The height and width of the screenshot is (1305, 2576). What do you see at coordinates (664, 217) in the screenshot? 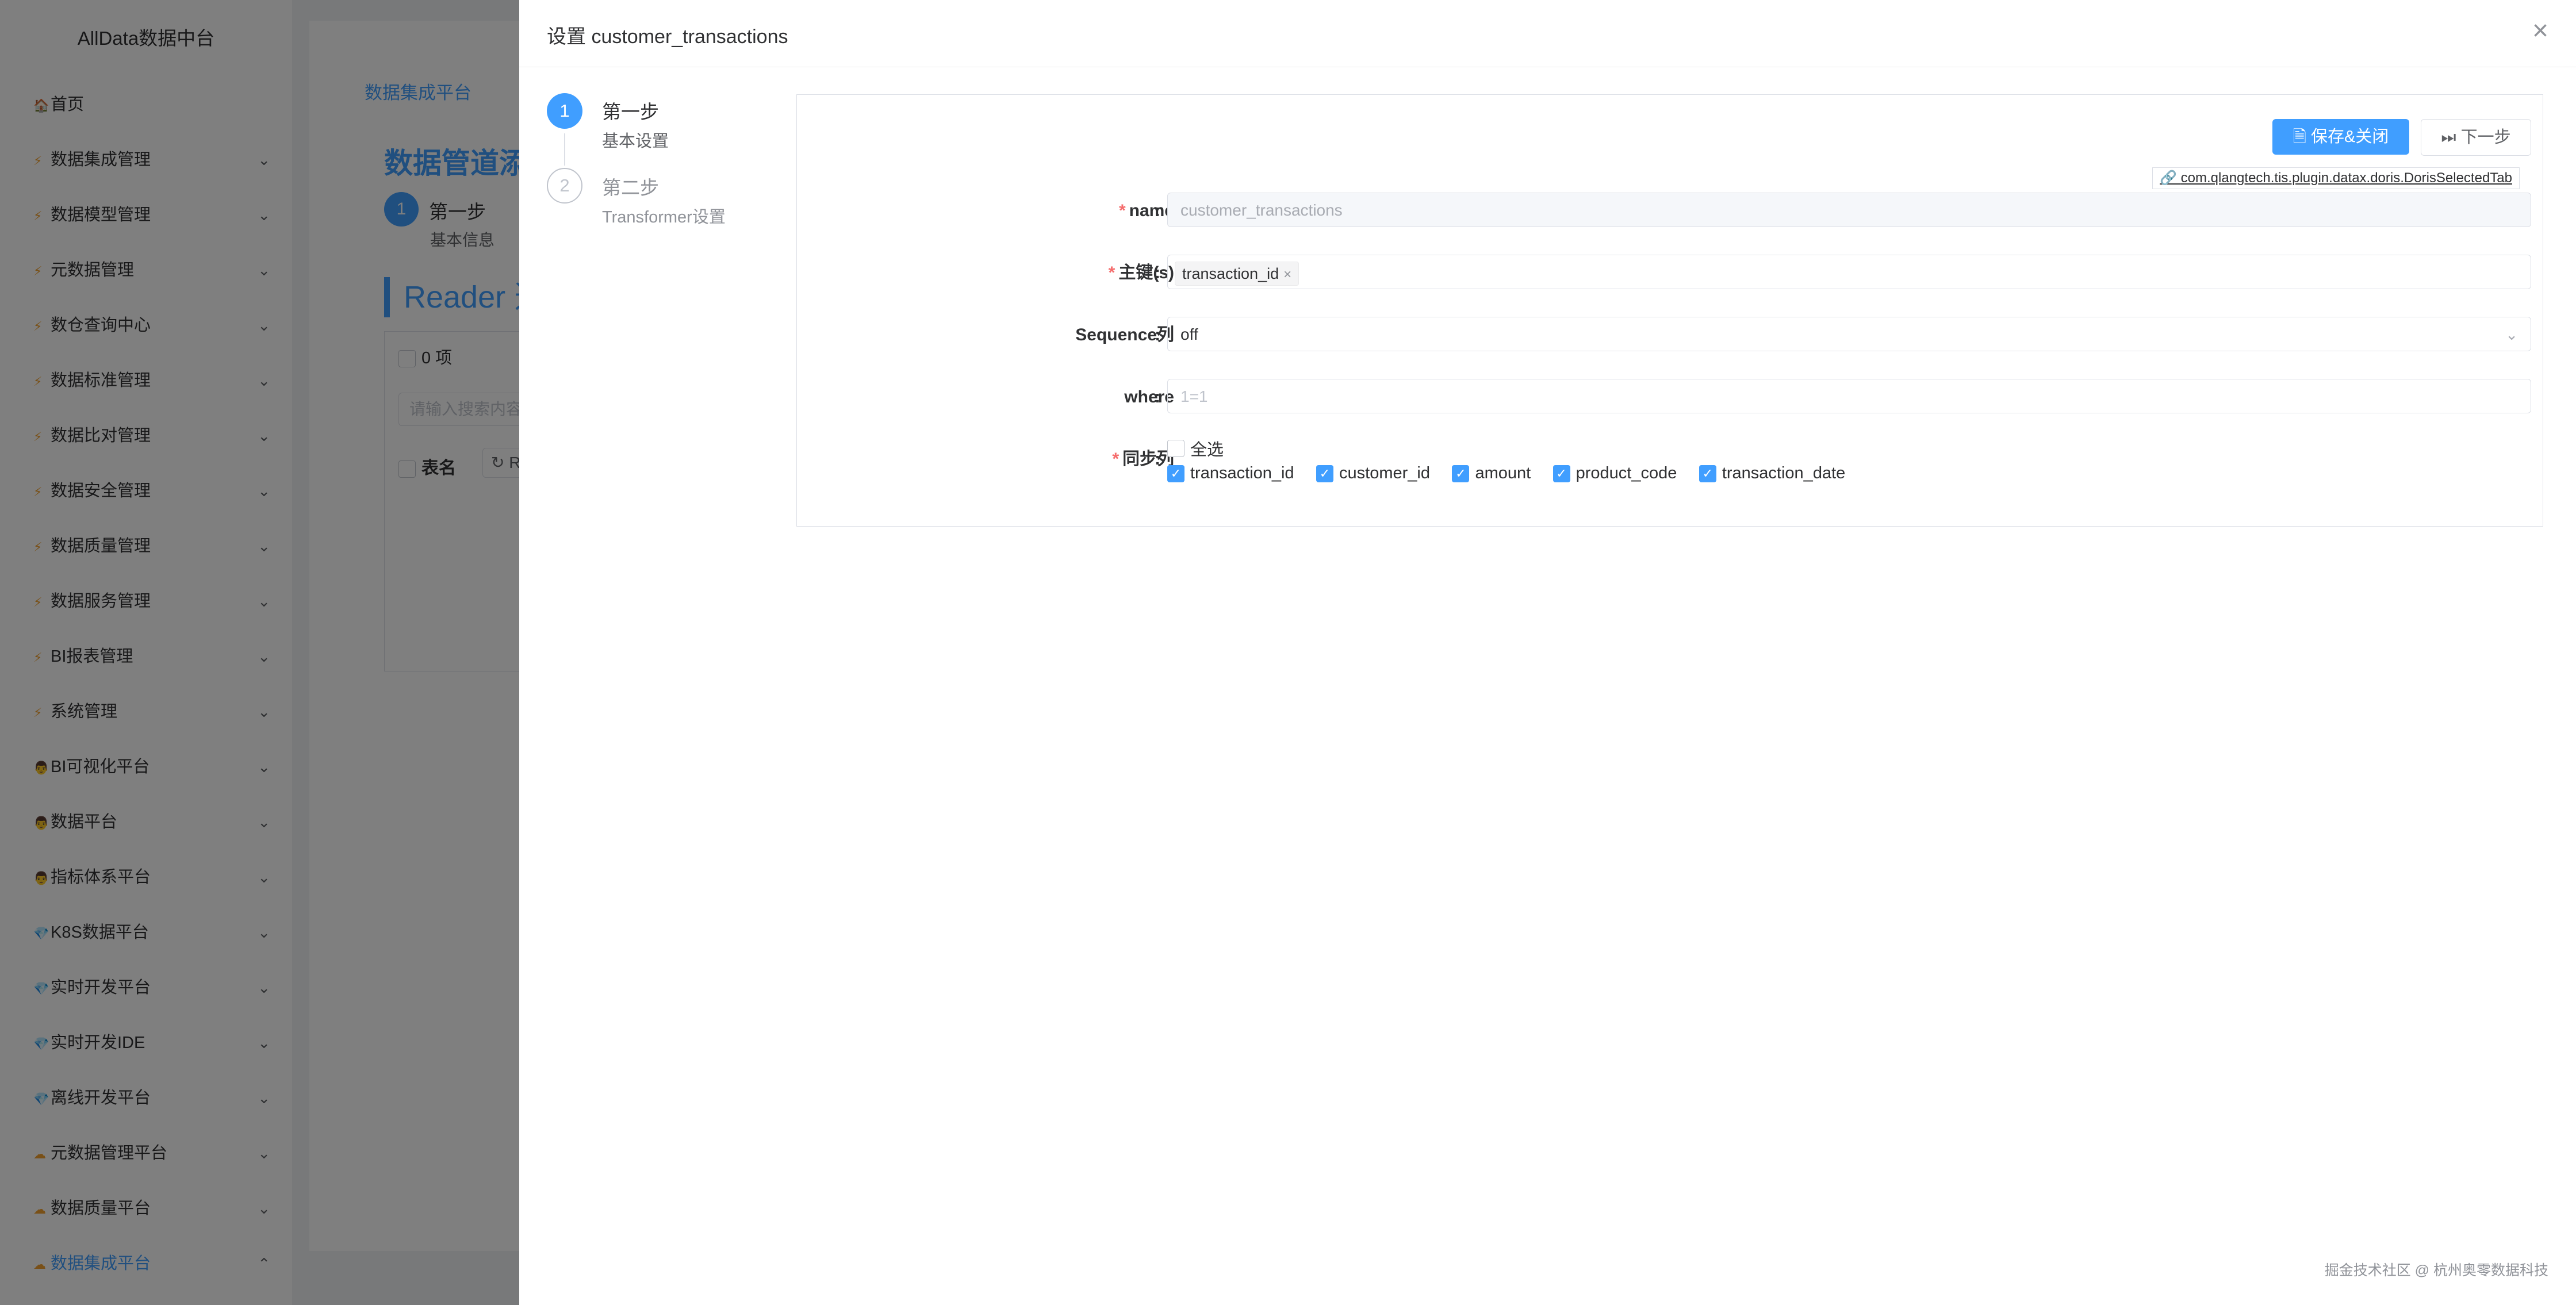
I see `step-2-sub: Transformer设置` at bounding box center [664, 217].